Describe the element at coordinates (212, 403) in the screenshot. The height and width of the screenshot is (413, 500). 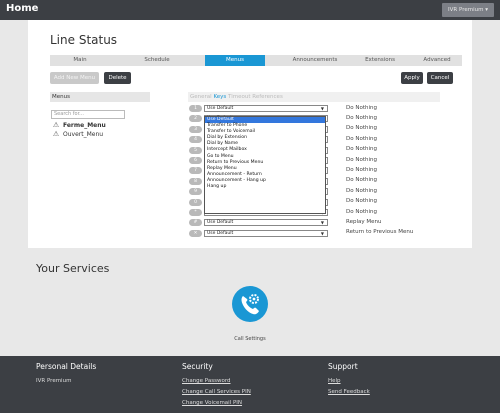
I see `change-voicemail-pin-link: Change Voicemail PIN` at that location.